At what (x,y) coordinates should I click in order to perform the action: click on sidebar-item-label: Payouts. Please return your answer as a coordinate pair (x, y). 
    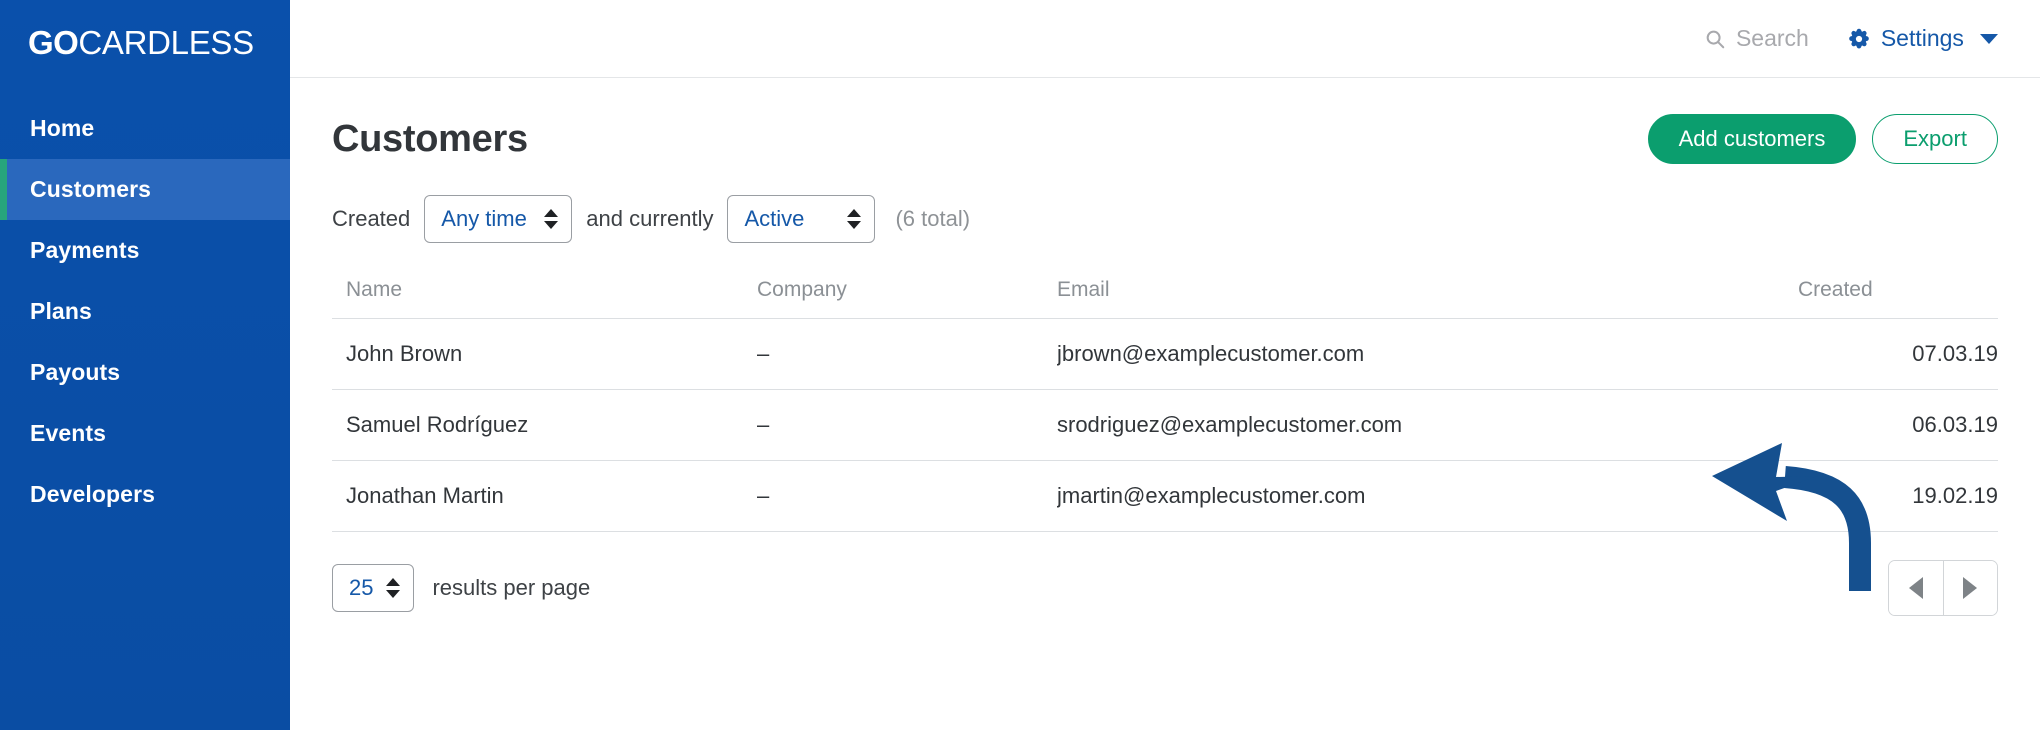
    Looking at the image, I should click on (75, 372).